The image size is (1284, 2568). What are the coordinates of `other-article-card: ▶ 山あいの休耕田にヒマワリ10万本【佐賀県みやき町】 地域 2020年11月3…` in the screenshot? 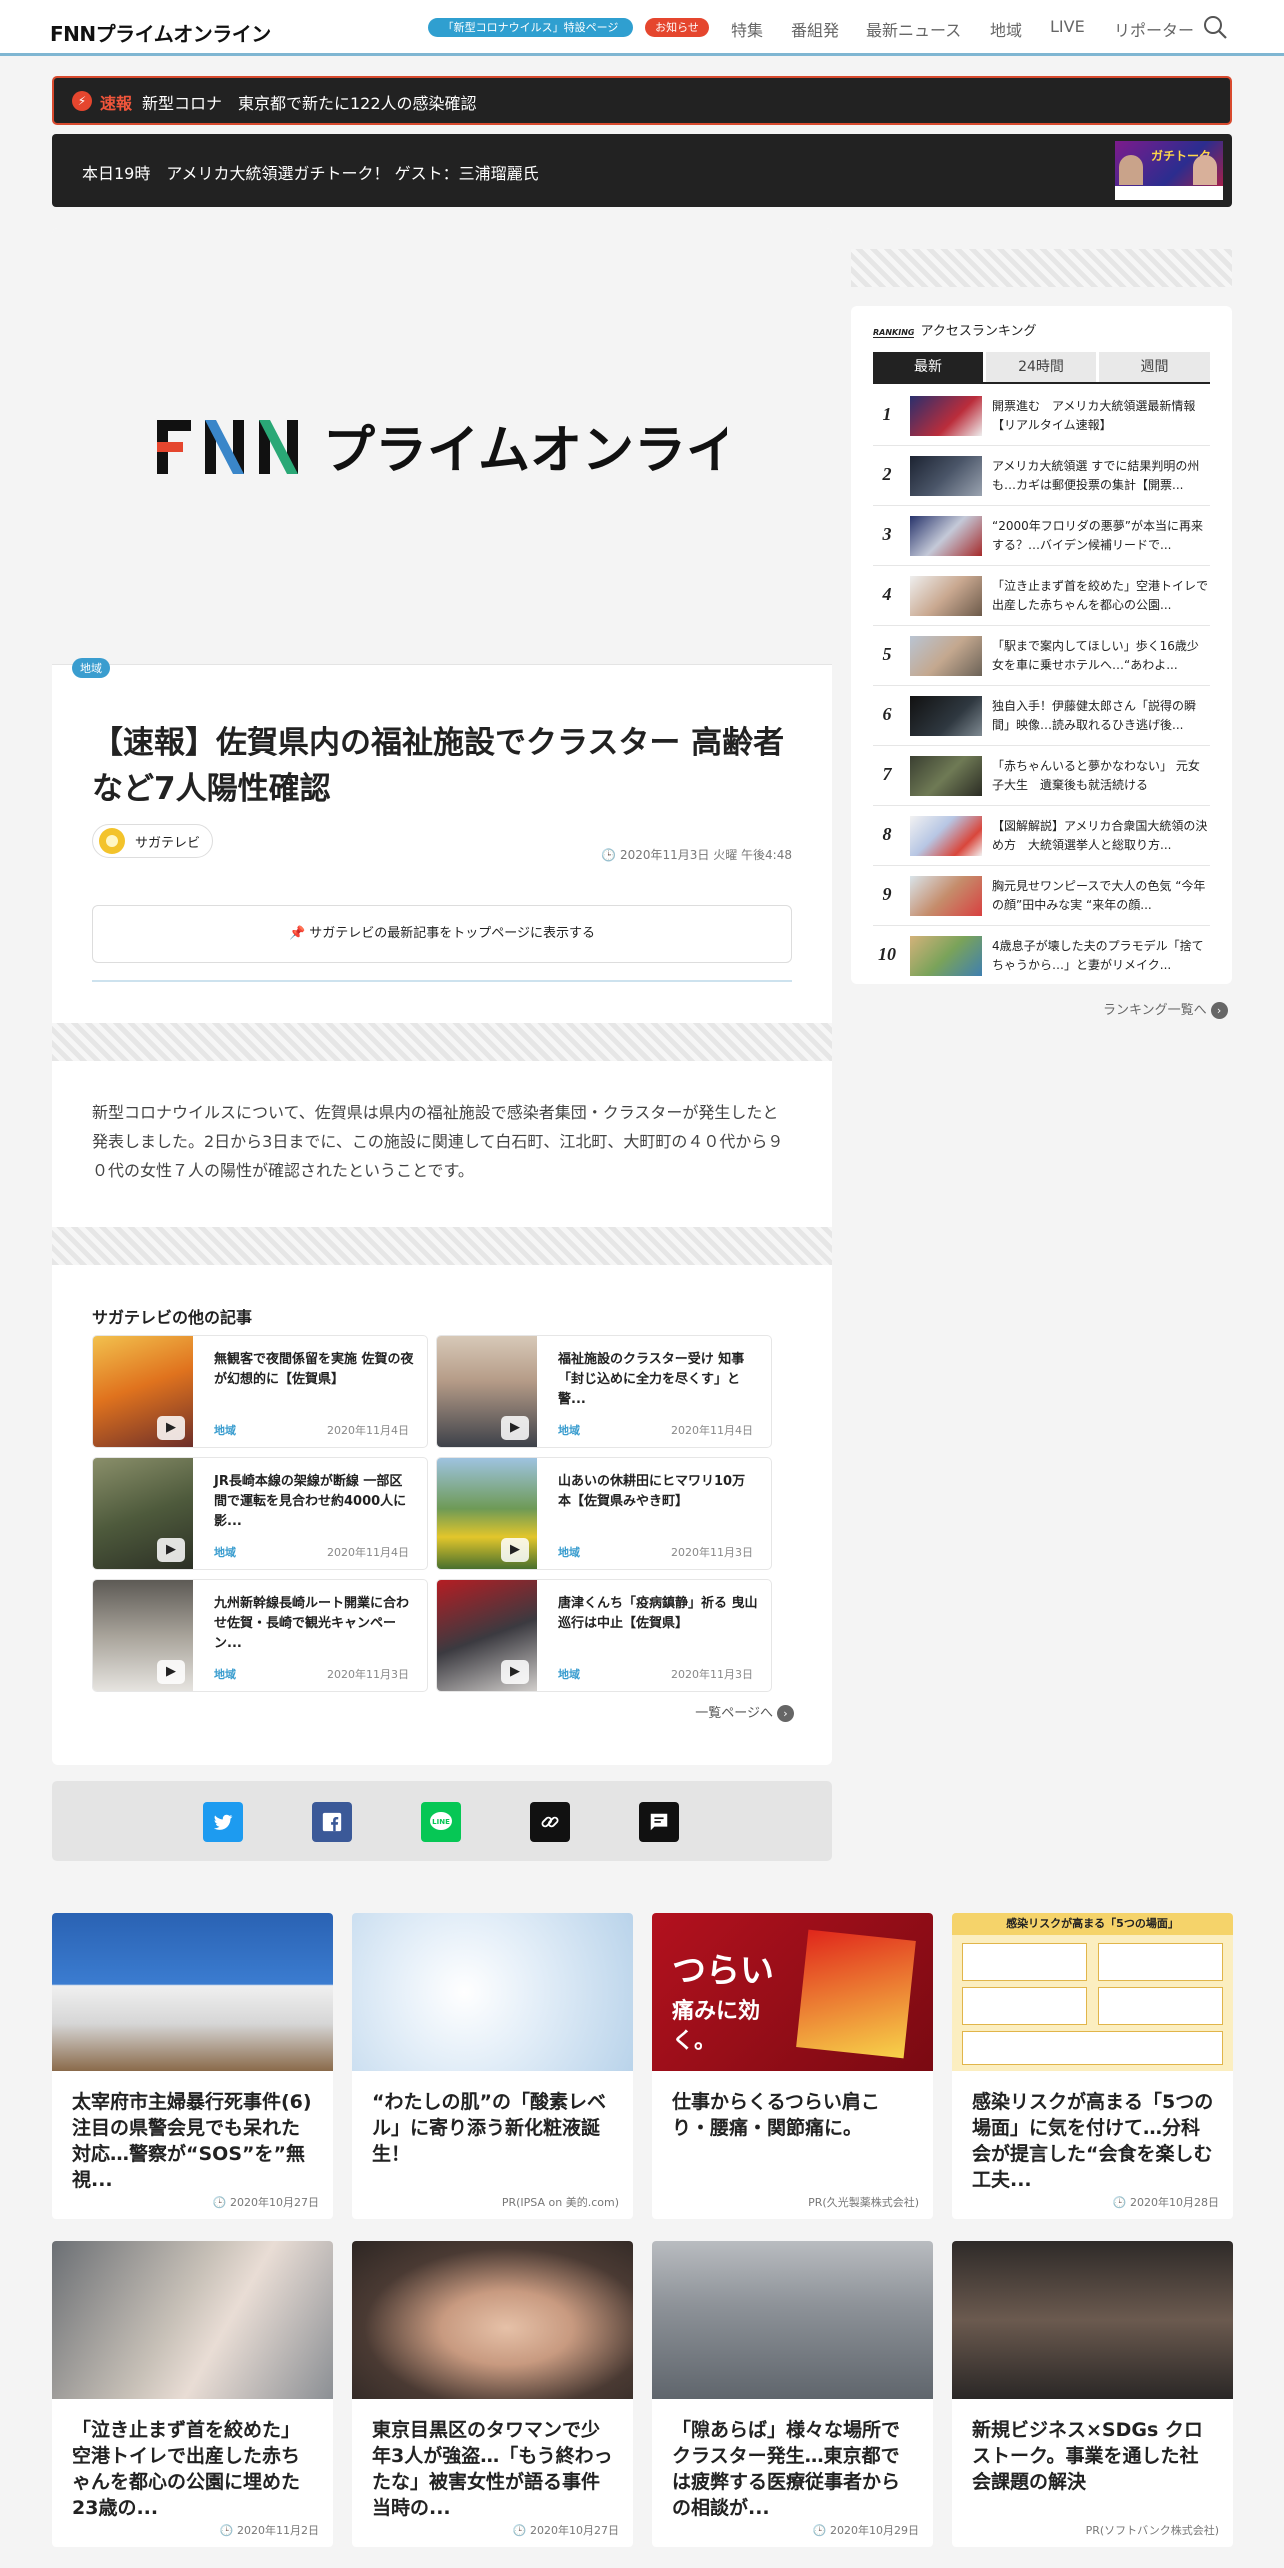 It's located at (604, 1513).